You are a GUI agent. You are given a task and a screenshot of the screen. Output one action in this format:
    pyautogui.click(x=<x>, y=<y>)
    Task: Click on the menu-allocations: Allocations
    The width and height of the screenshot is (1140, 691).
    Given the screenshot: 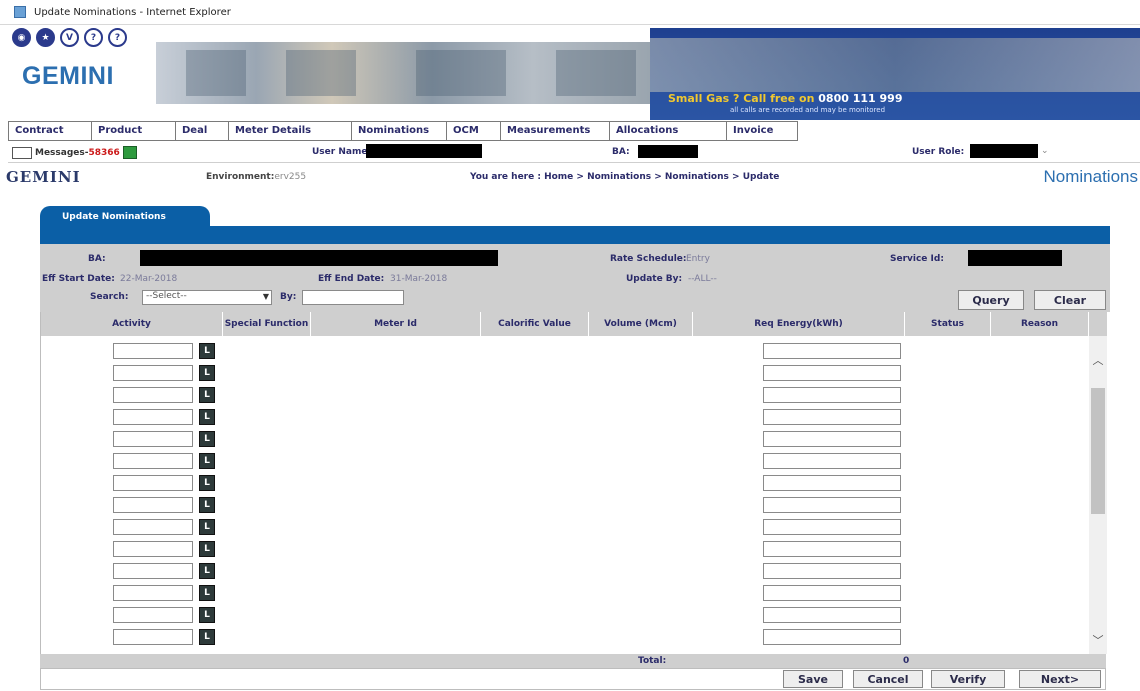 What is the action you would take?
    pyautogui.click(x=668, y=131)
    